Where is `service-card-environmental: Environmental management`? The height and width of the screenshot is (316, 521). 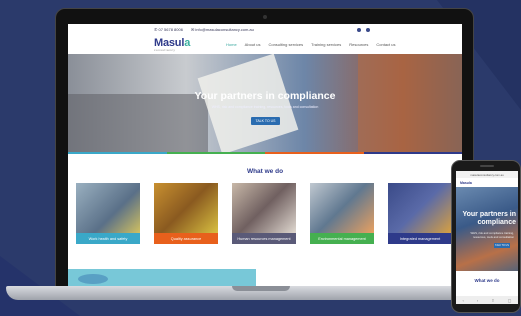
service-card-environmental: Environmental management is located at coordinates (342, 213).